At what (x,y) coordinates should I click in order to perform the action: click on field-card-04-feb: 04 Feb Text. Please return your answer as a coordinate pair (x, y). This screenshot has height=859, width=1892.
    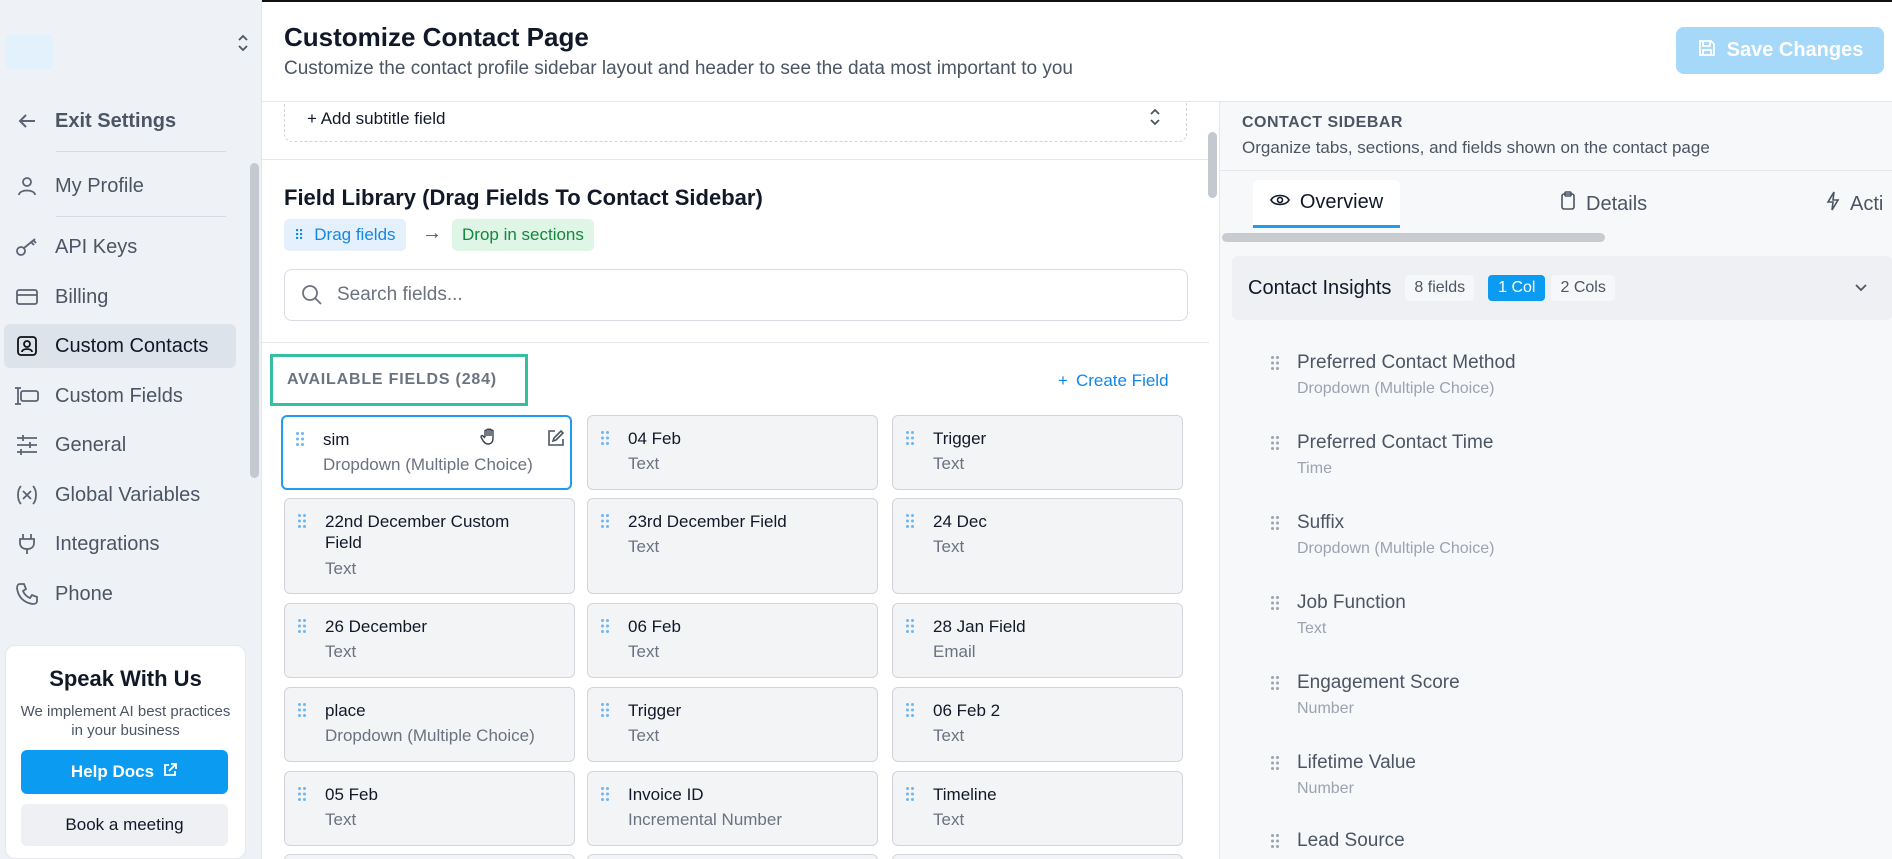
    Looking at the image, I should click on (732, 452).